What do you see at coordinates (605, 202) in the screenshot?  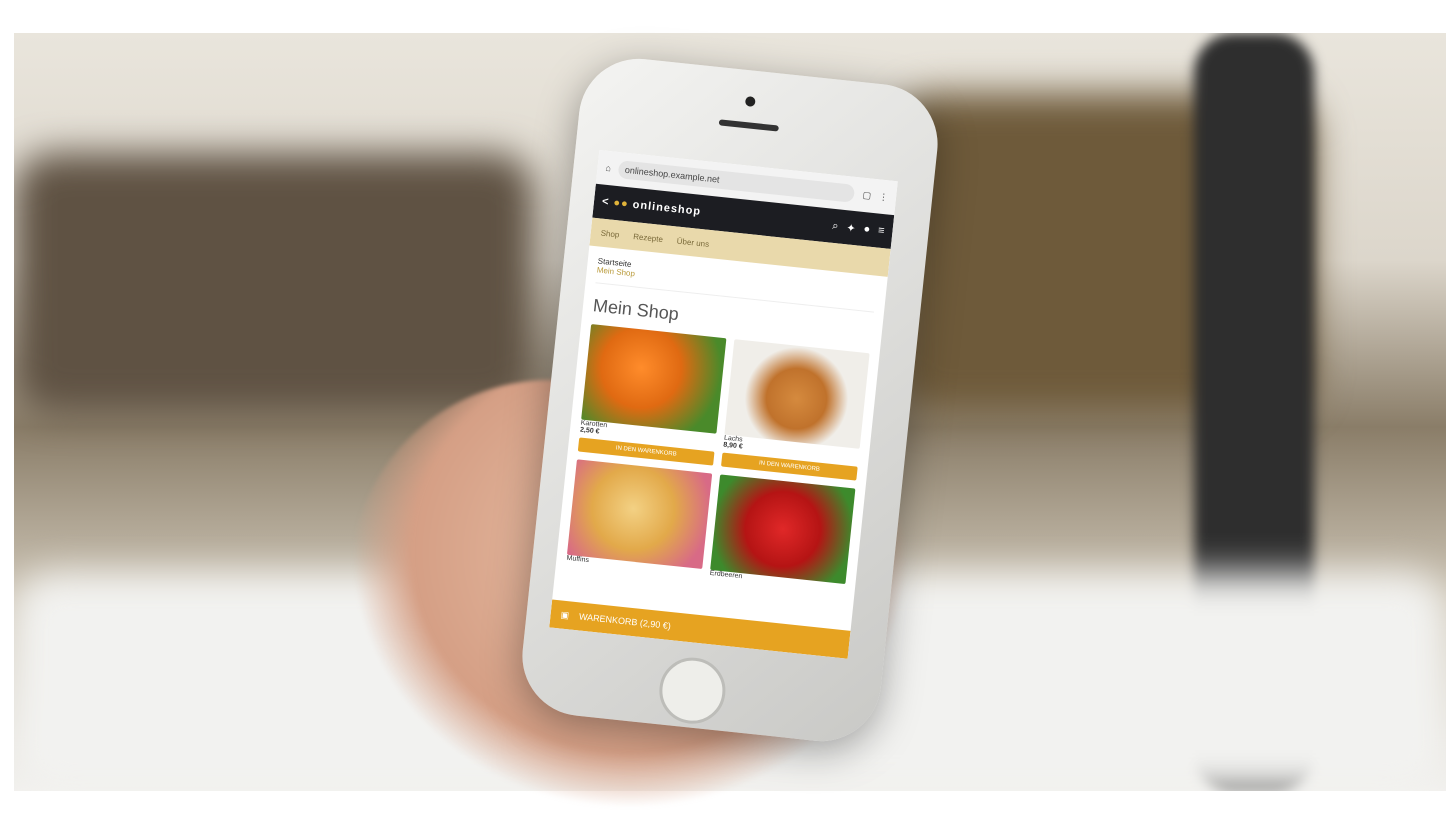 I see `back-icon: <` at bounding box center [605, 202].